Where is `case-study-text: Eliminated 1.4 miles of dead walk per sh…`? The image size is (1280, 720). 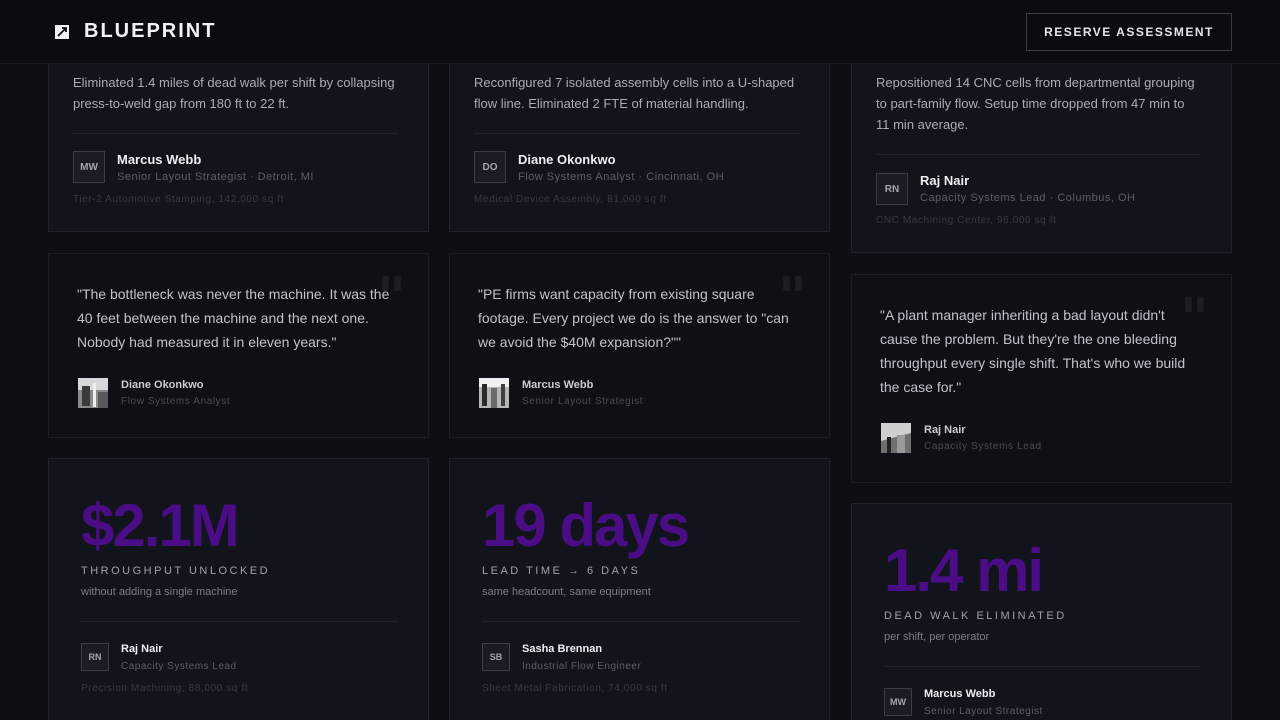 case-study-text: Eliminated 1.4 miles of dead walk per sh… is located at coordinates (234, 93).